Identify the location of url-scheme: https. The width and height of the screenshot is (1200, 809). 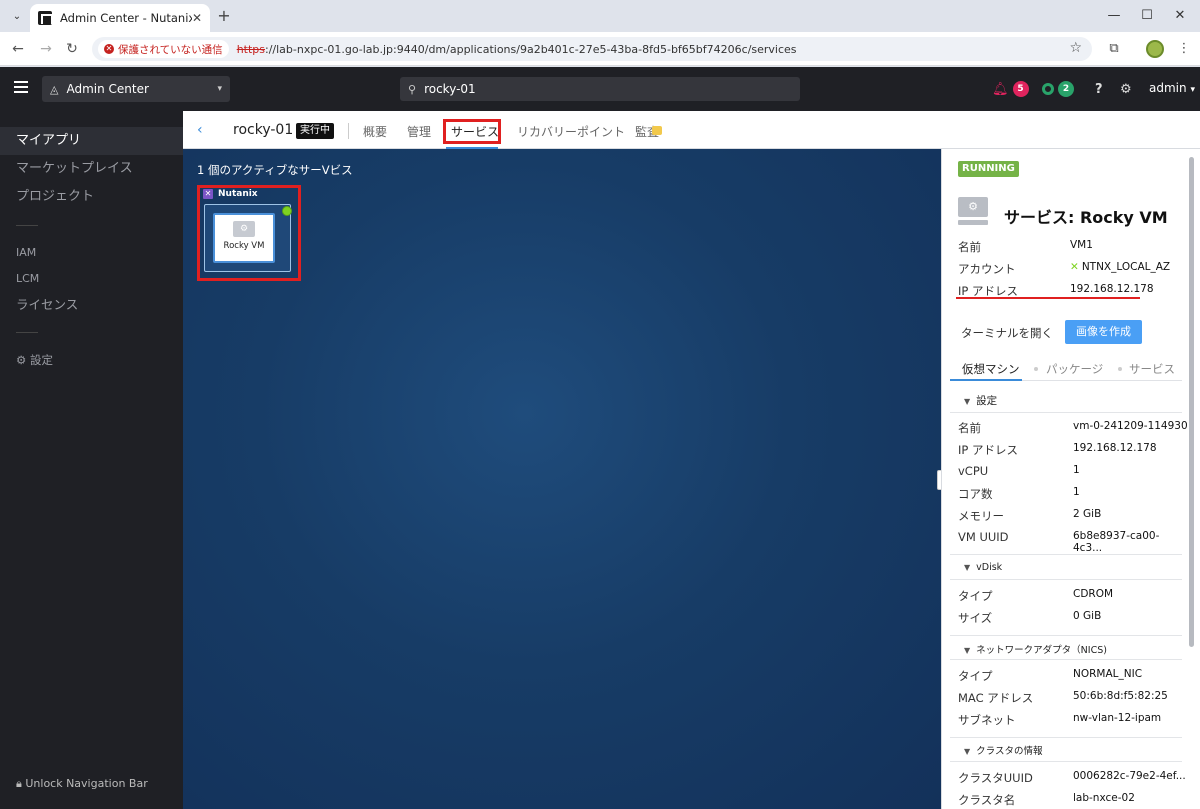
(250, 49).